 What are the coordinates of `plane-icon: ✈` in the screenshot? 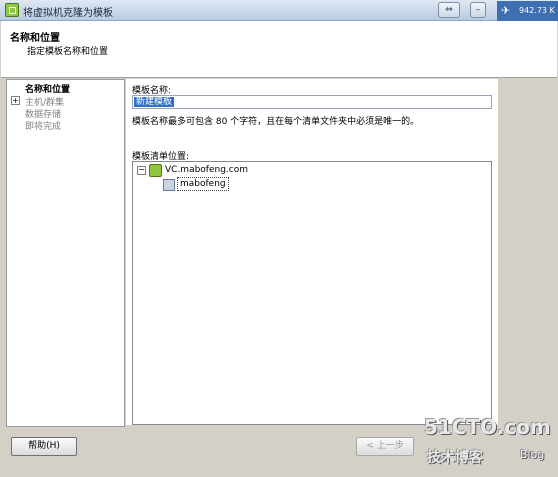 It's located at (506, 10).